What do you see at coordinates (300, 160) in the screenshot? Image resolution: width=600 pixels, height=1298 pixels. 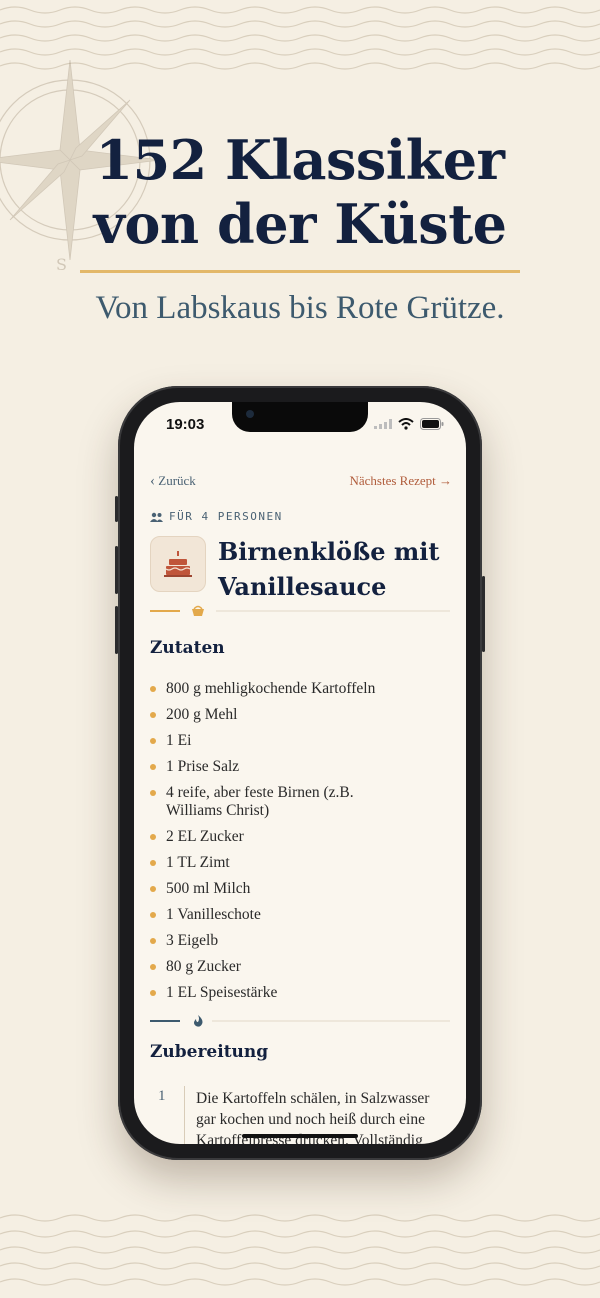 I see `headline-line-1: 152 Klassiker` at bounding box center [300, 160].